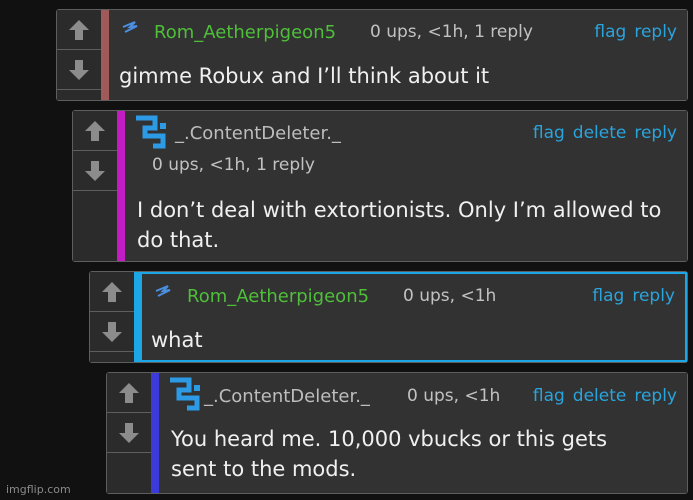  What do you see at coordinates (304, 76) in the screenshot?
I see `comment-text: gimme Robux and I’ll think about it` at bounding box center [304, 76].